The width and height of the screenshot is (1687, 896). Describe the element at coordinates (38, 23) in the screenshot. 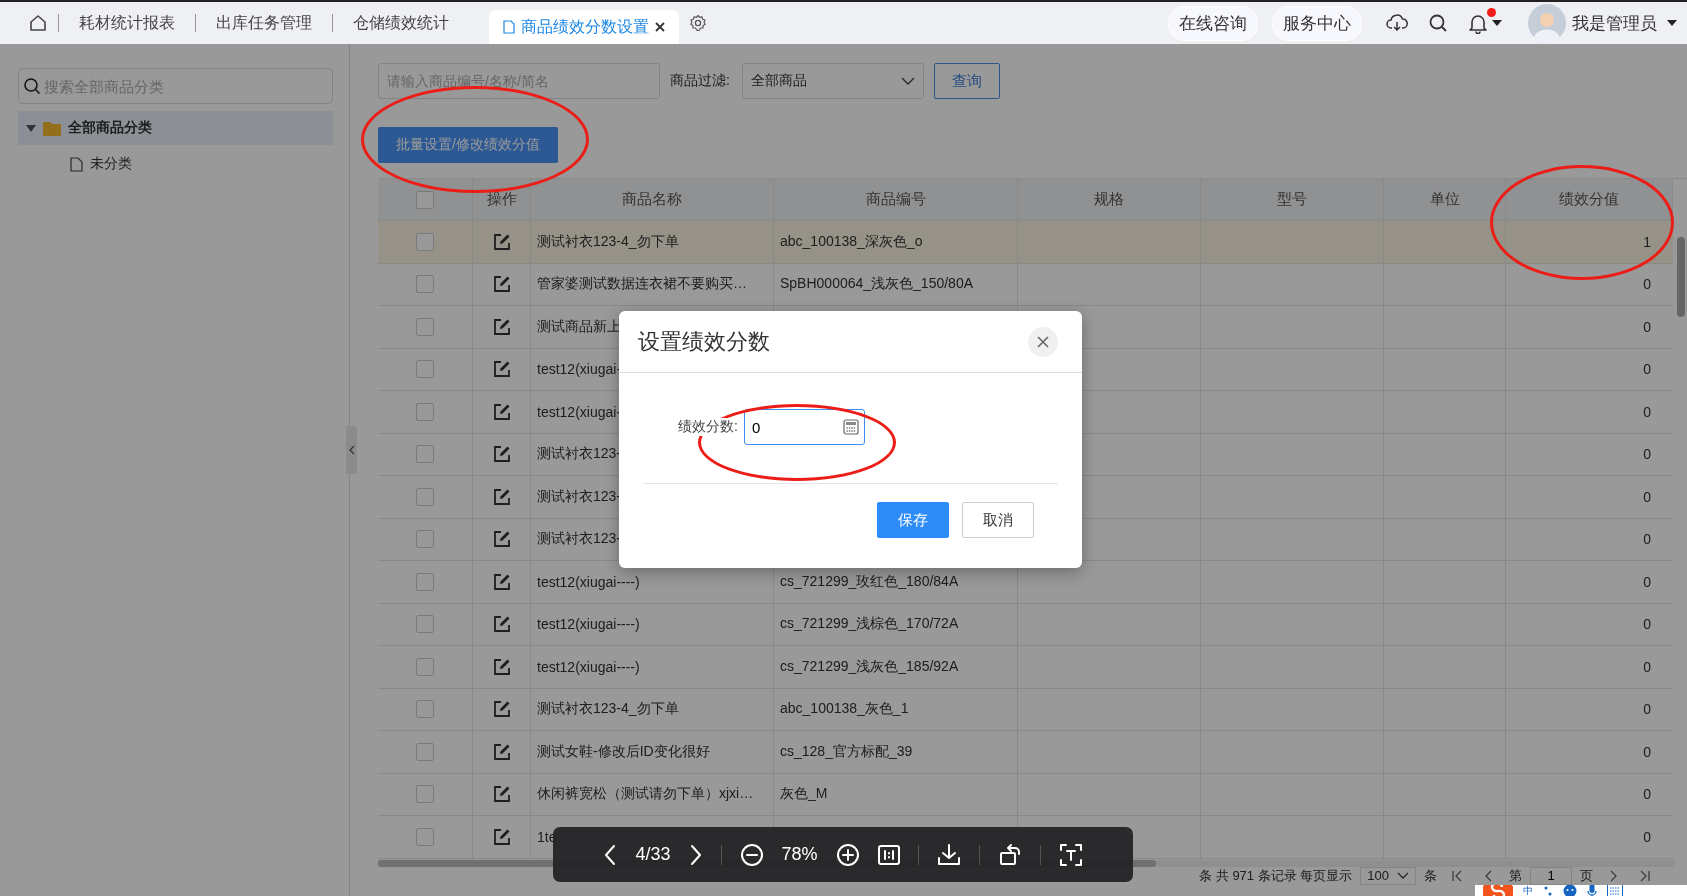

I see `home-icon` at that location.